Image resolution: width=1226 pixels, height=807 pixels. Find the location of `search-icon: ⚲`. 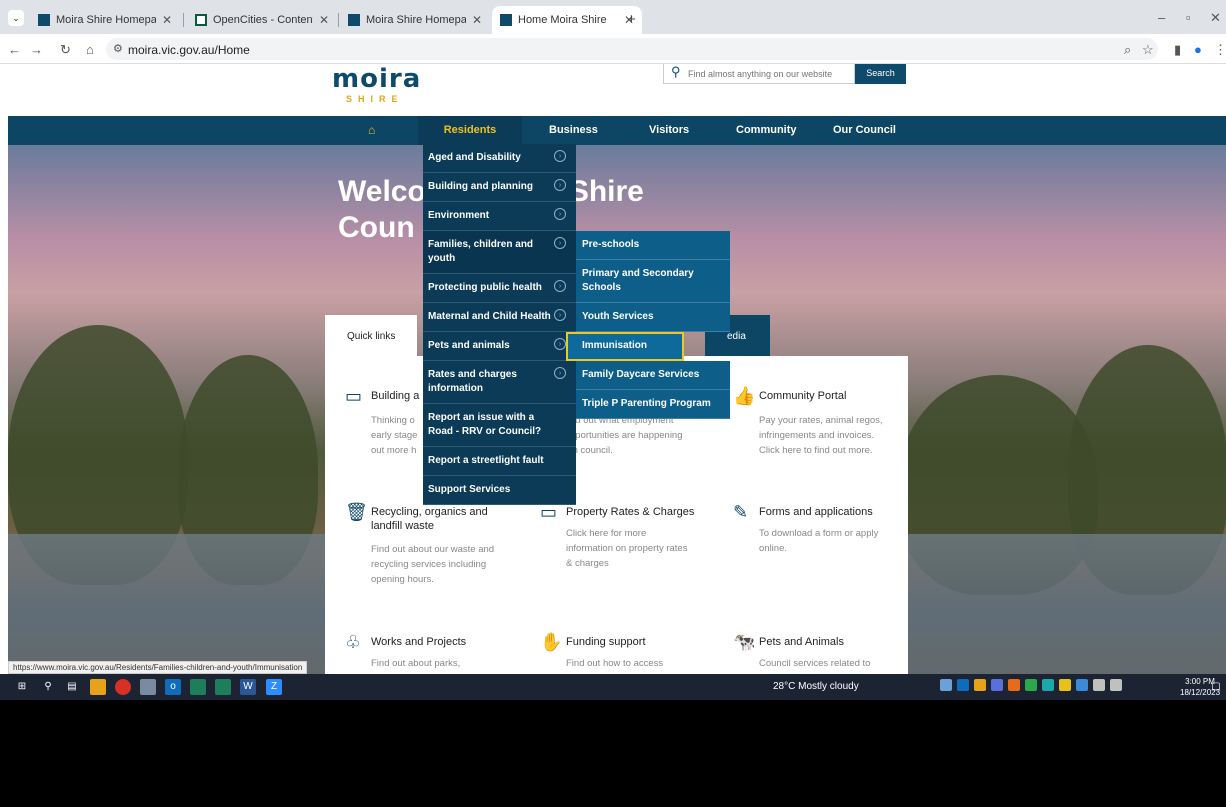

search-icon: ⚲ is located at coordinates (48, 687).